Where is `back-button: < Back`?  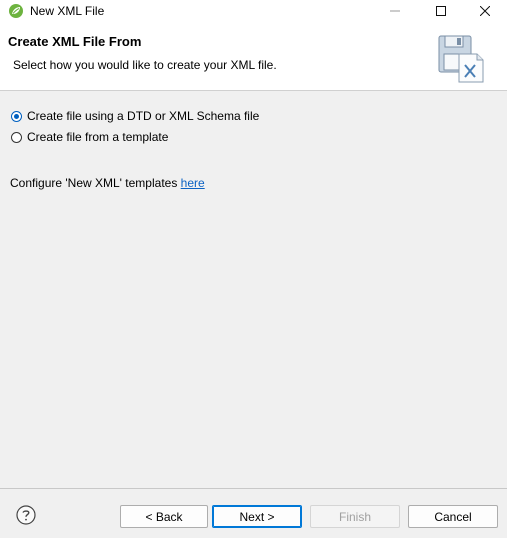 back-button: < Back is located at coordinates (164, 516).